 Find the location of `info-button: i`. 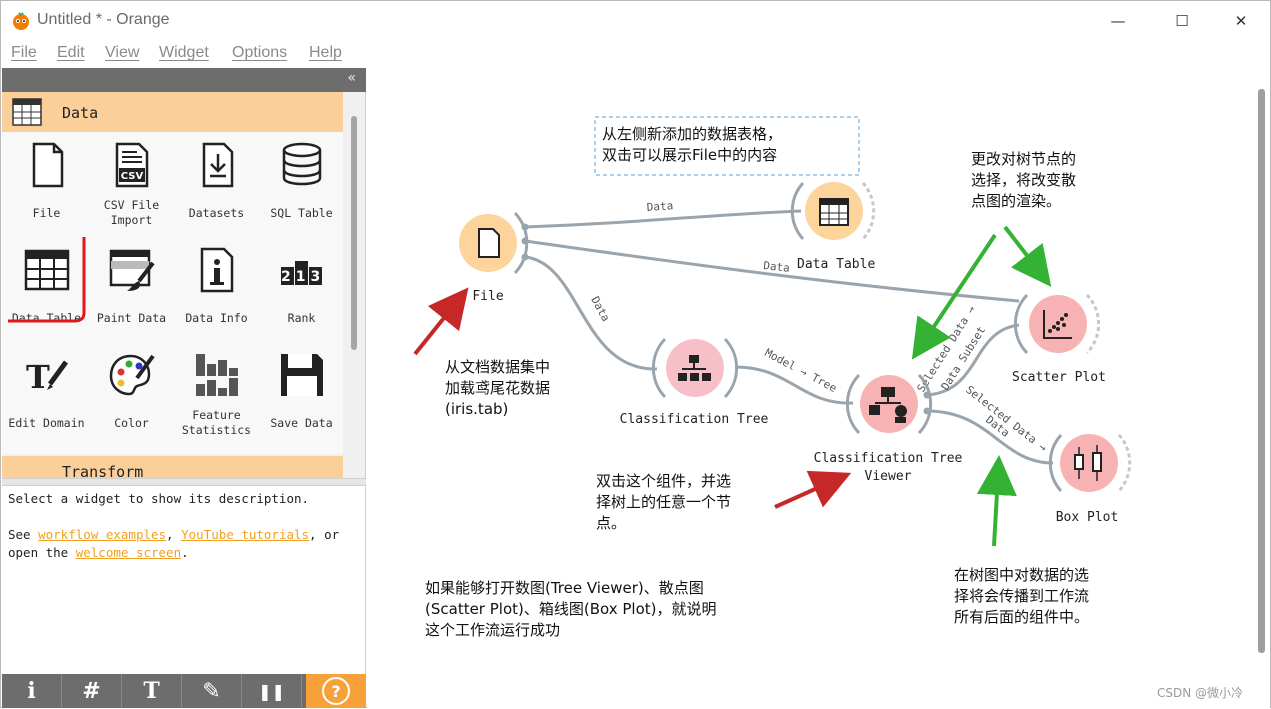

info-button: i is located at coordinates (32, 691).